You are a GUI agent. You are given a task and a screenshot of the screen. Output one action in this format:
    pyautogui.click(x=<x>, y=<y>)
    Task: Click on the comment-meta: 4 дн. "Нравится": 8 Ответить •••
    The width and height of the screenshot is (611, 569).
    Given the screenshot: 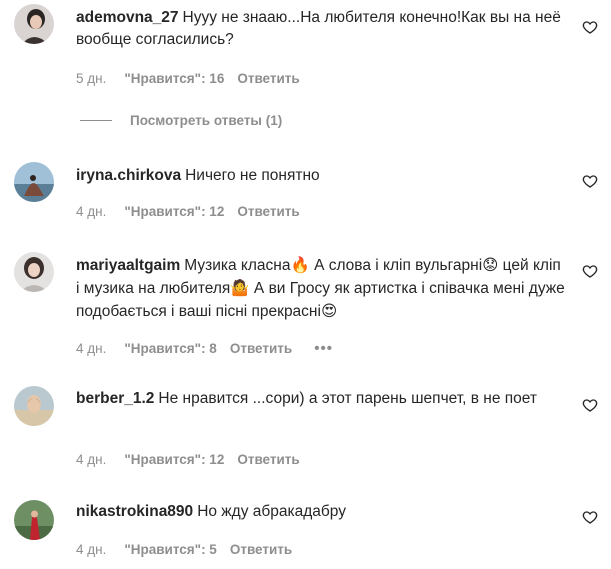 What is the action you would take?
    pyautogui.click(x=204, y=348)
    